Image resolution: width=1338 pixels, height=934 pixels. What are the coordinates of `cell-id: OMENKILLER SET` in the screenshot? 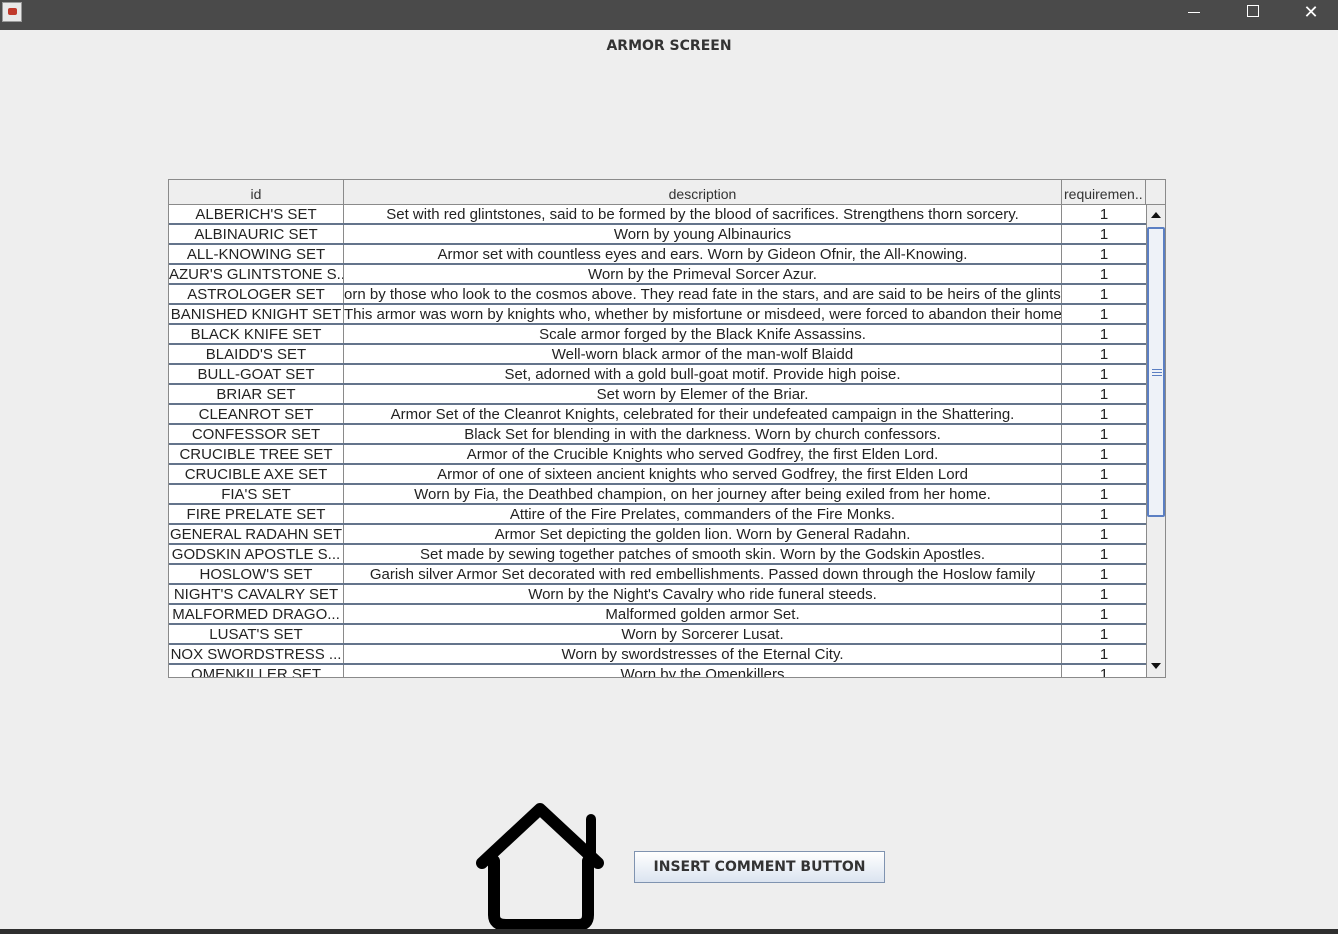 It's located at (256, 671).